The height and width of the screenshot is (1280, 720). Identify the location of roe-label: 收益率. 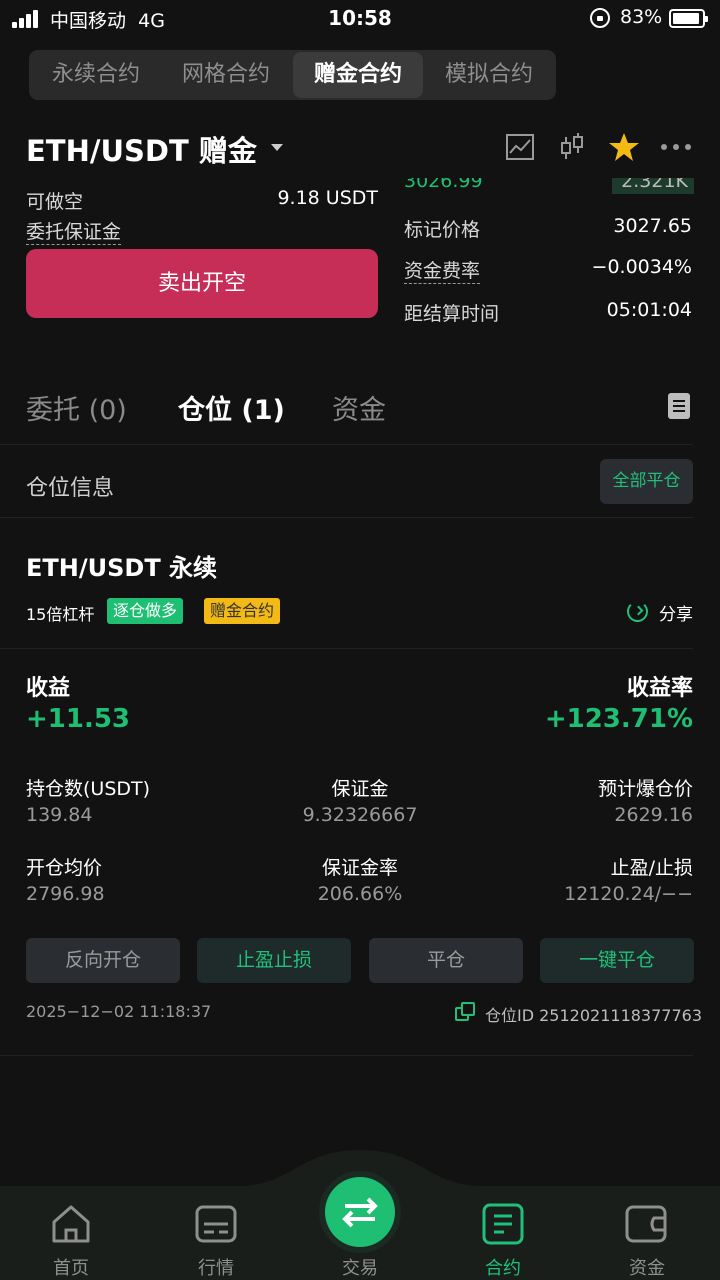
(659, 688).